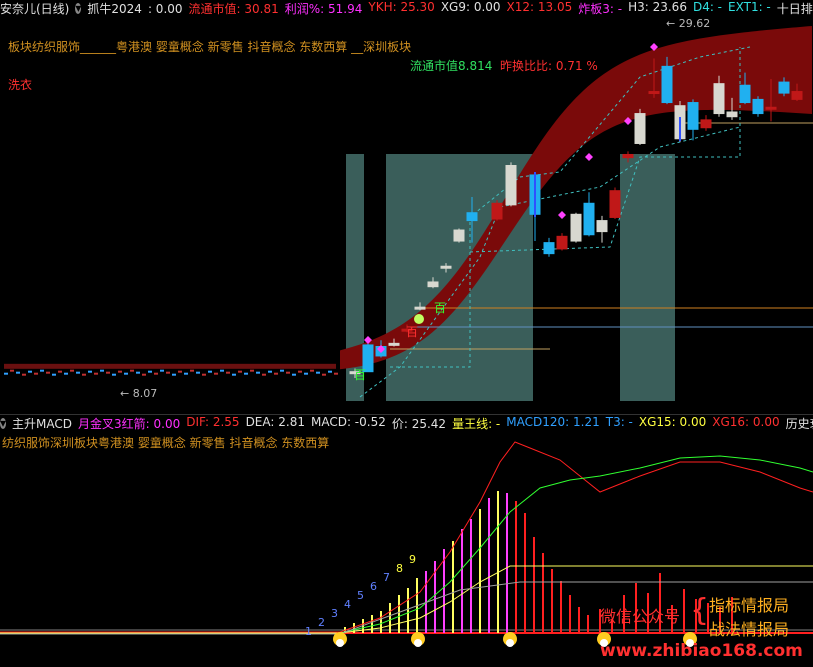  Describe the element at coordinates (34, 8) in the screenshot. I see `stock-title: 安奈儿(日线)` at that location.